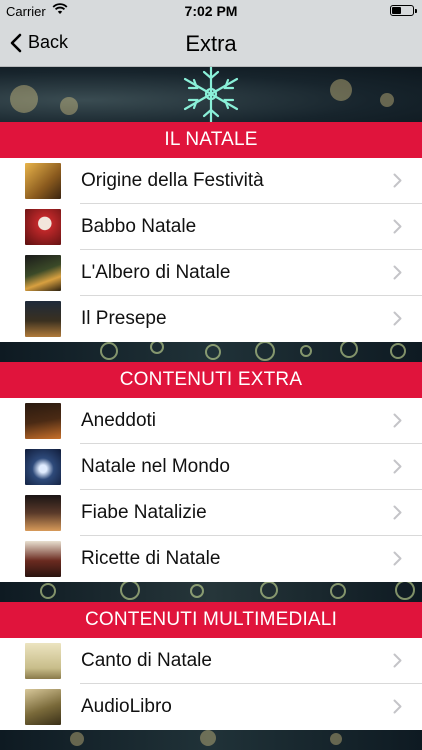  What do you see at coordinates (211, 513) in the screenshot?
I see `list-item-fiabe-natalizie: Fiabe Natalizie` at bounding box center [211, 513].